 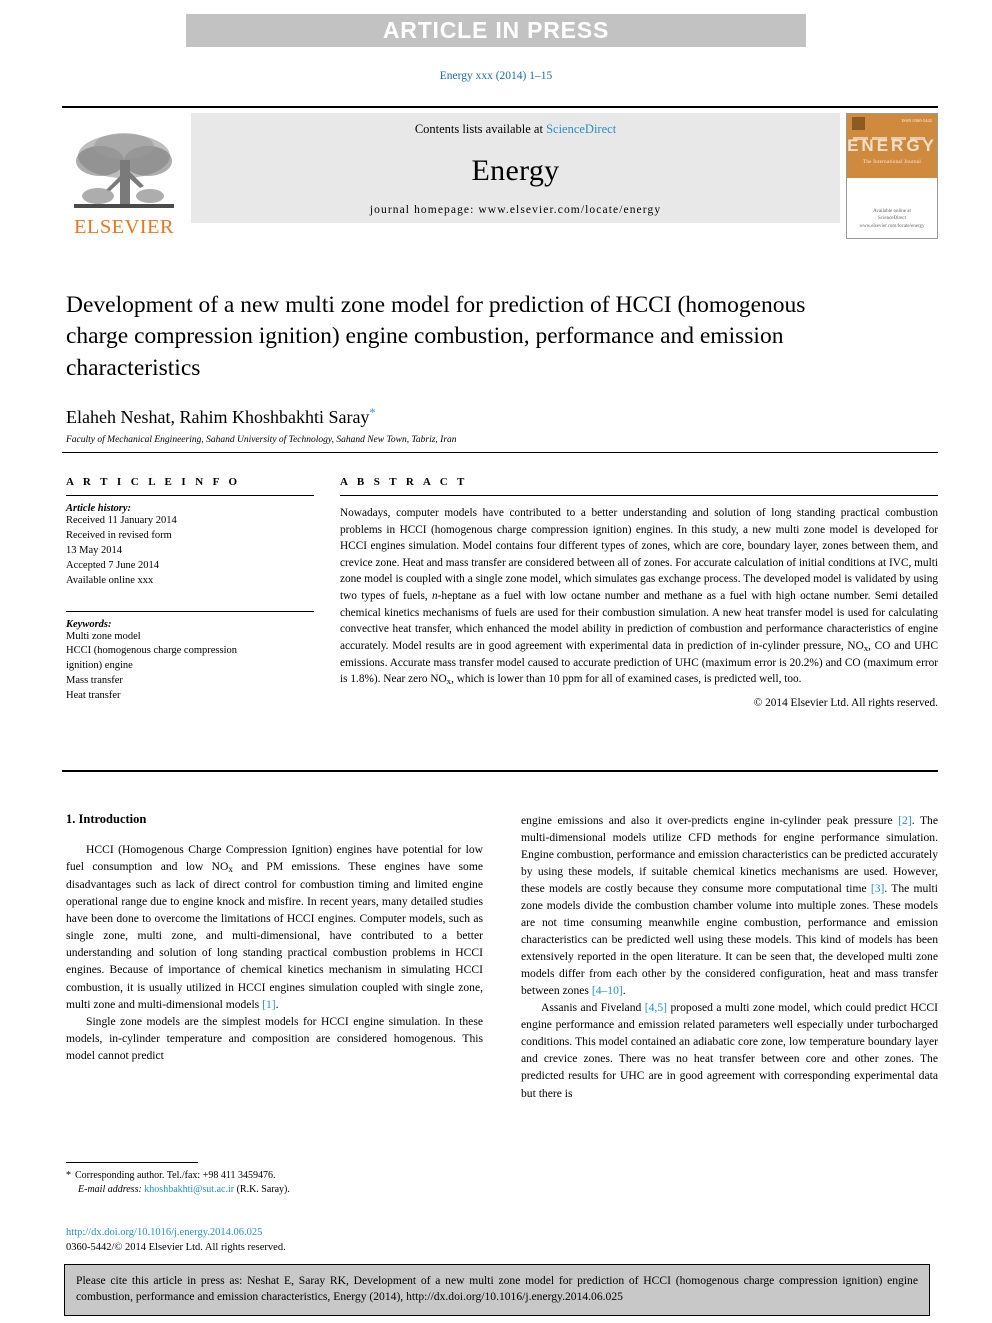 What do you see at coordinates (190, 611) in the screenshot?
I see `keywords-divider` at bounding box center [190, 611].